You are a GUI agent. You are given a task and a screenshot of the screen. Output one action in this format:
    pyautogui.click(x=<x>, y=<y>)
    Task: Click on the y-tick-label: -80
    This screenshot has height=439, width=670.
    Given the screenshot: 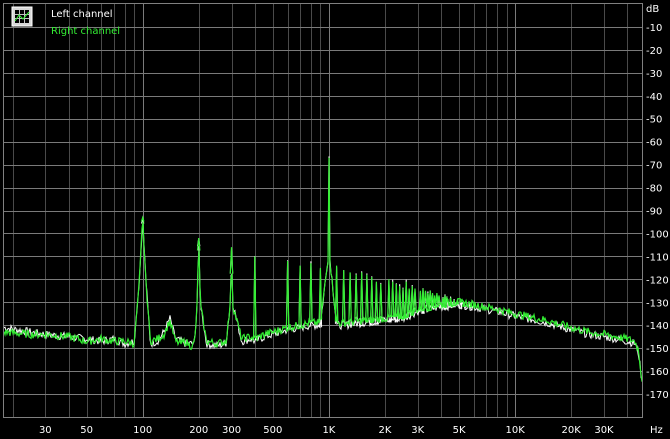 What is the action you would take?
    pyautogui.click(x=654, y=189)
    